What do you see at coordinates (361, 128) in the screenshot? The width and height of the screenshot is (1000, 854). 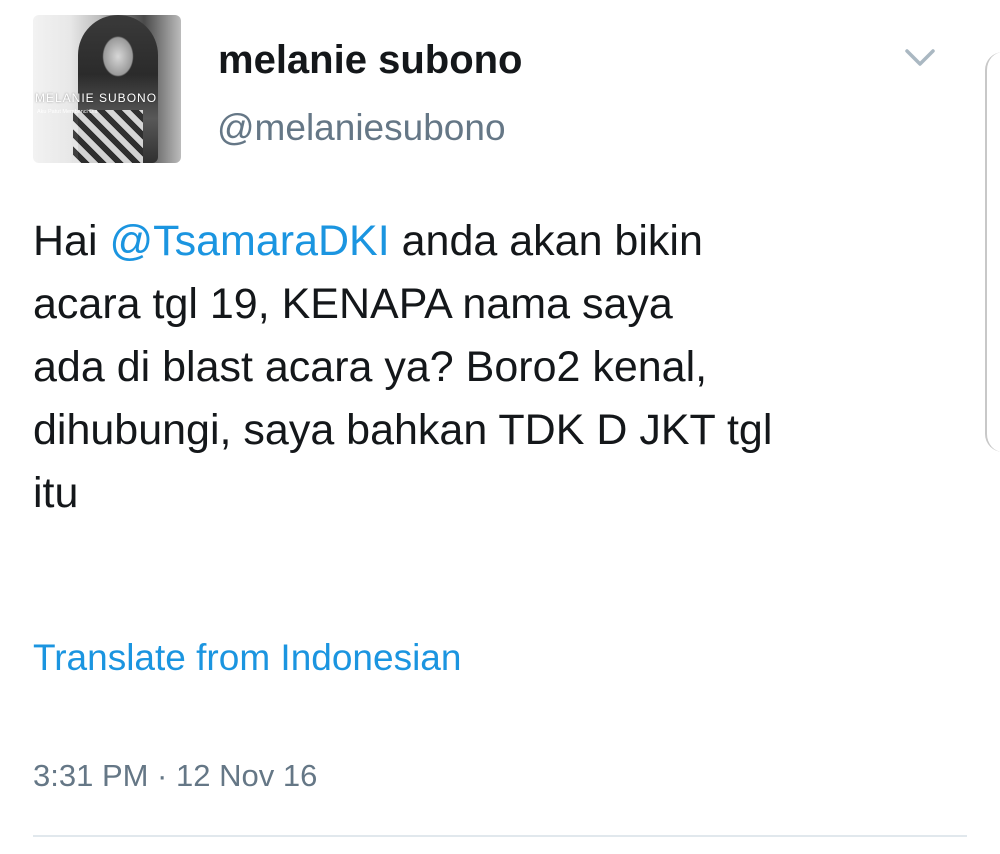 I see `user-handle: @melaniesubono` at bounding box center [361, 128].